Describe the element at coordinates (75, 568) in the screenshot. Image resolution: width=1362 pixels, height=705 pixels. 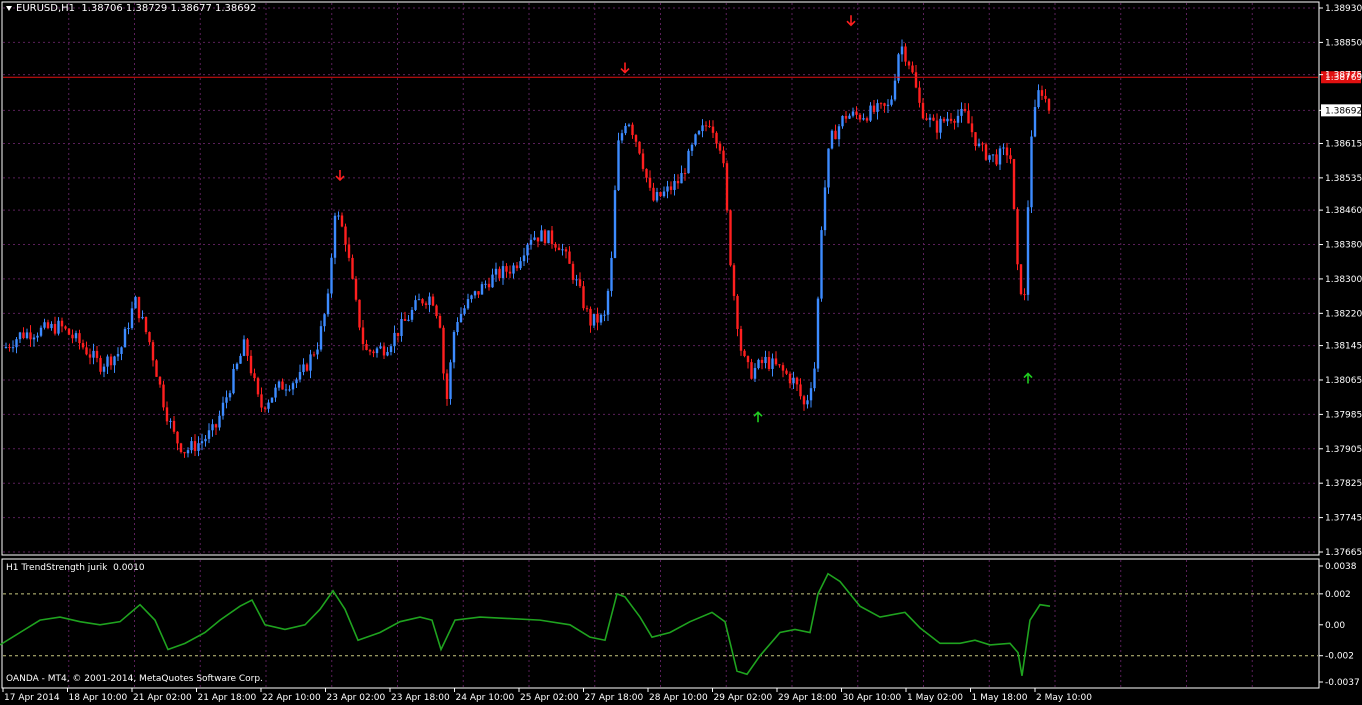
I see `indicator-header: H1 TrendStrength jurik 0.0010` at that location.